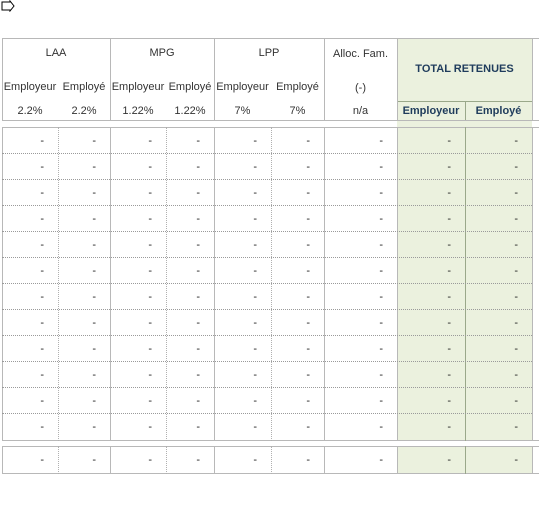  I want to click on footer-divider, so click(532, 460).